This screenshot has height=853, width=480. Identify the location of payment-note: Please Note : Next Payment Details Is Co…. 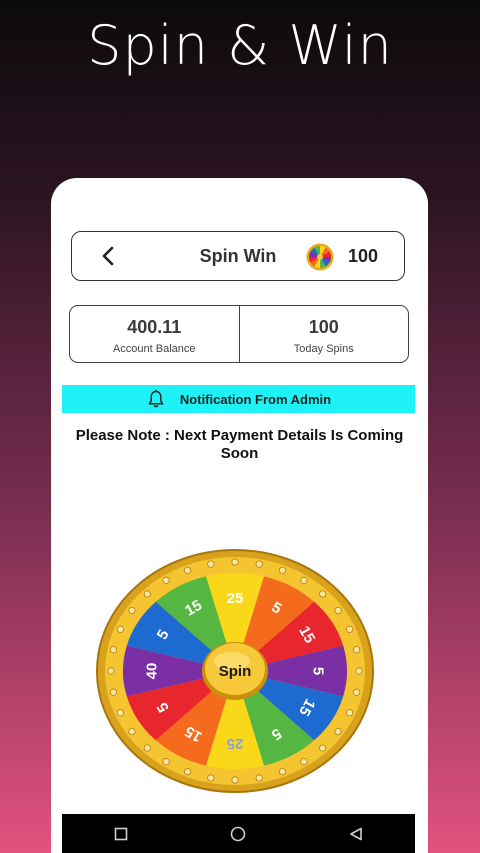
(239, 444).